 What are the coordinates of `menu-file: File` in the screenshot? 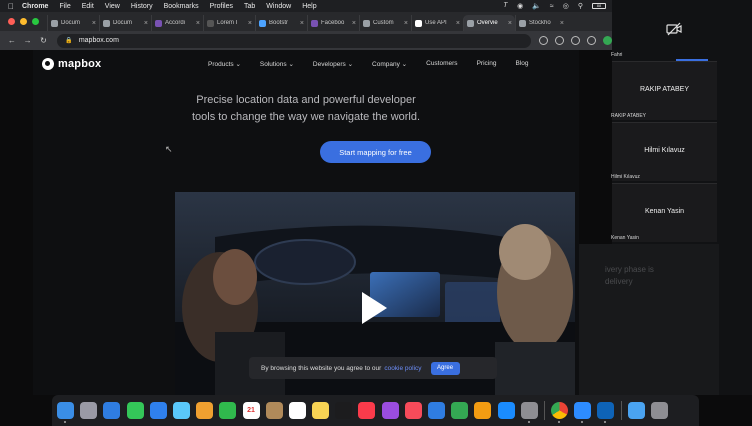 It's located at (64, 6).